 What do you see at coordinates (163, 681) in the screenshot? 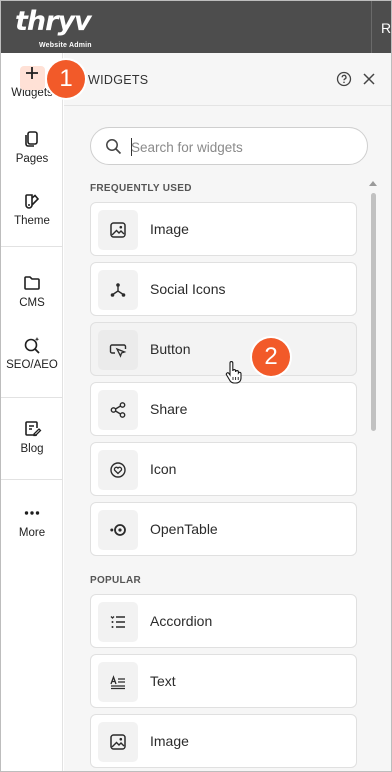
I see `widget-label: Text` at bounding box center [163, 681].